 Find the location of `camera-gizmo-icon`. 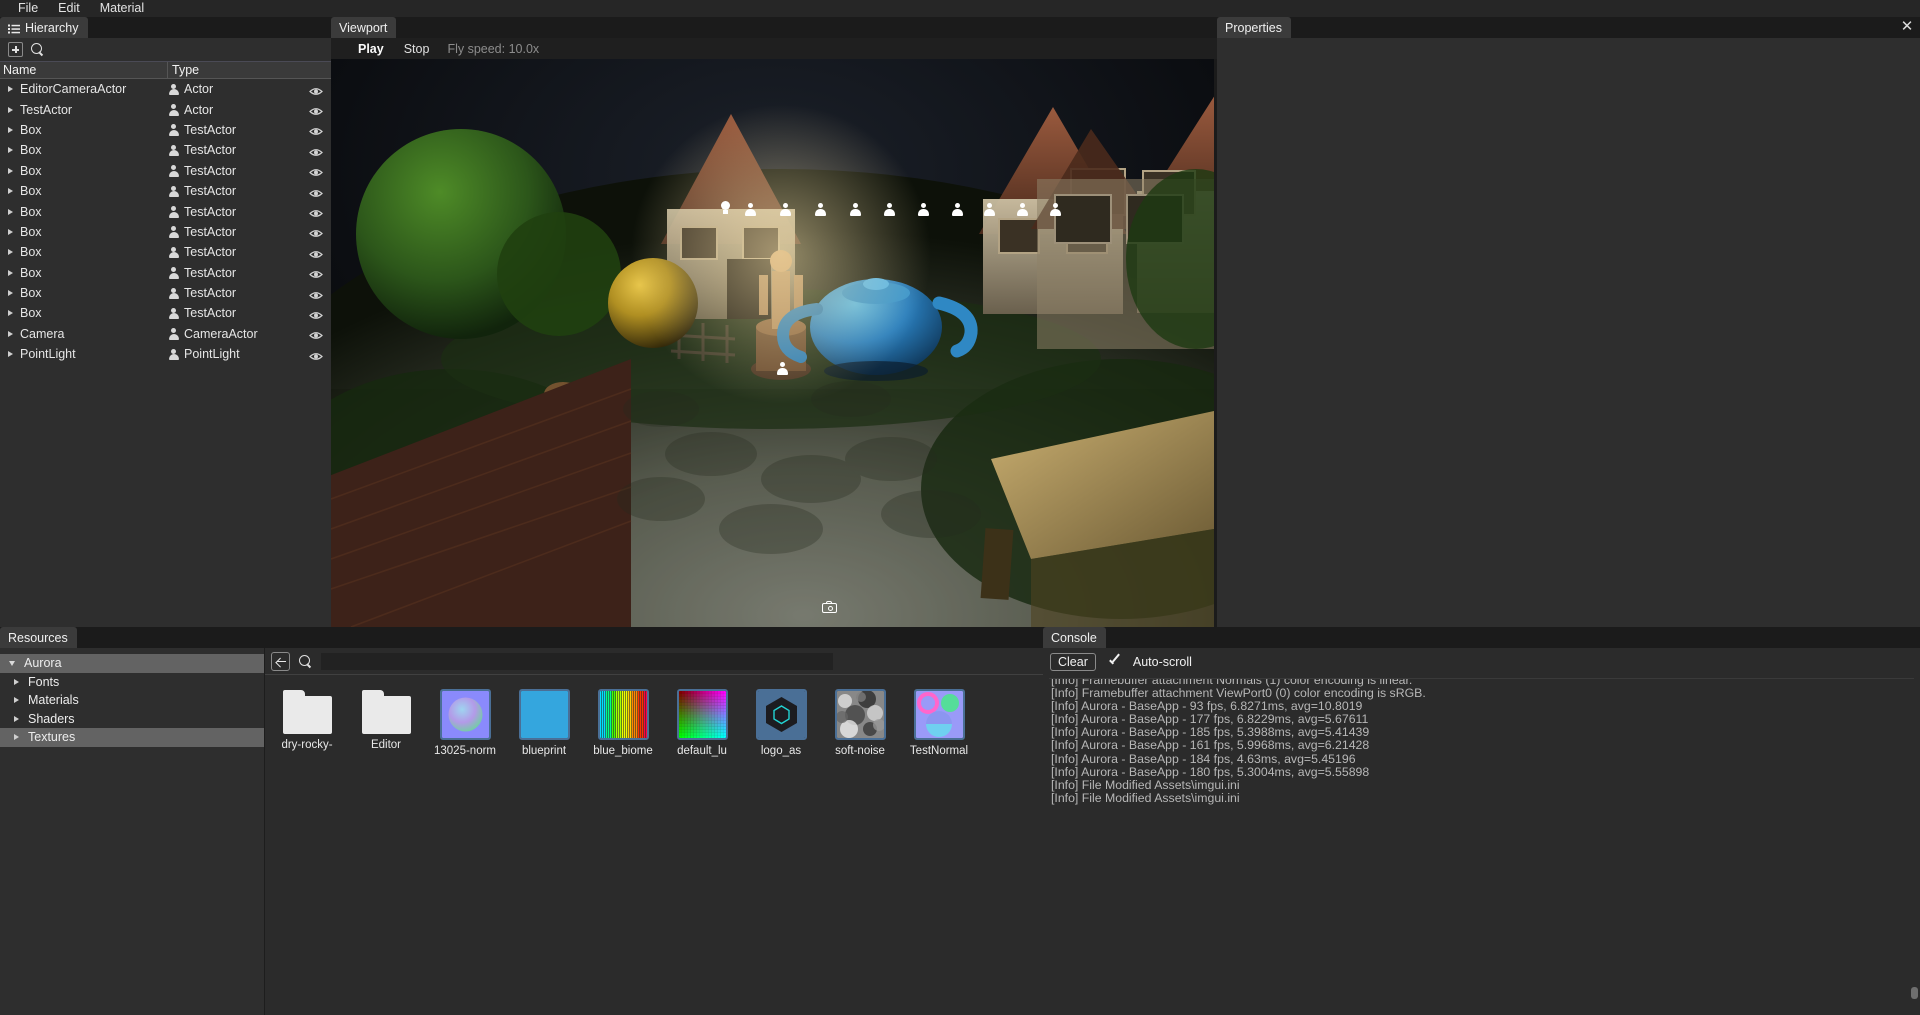

camera-gizmo-icon is located at coordinates (830, 606).